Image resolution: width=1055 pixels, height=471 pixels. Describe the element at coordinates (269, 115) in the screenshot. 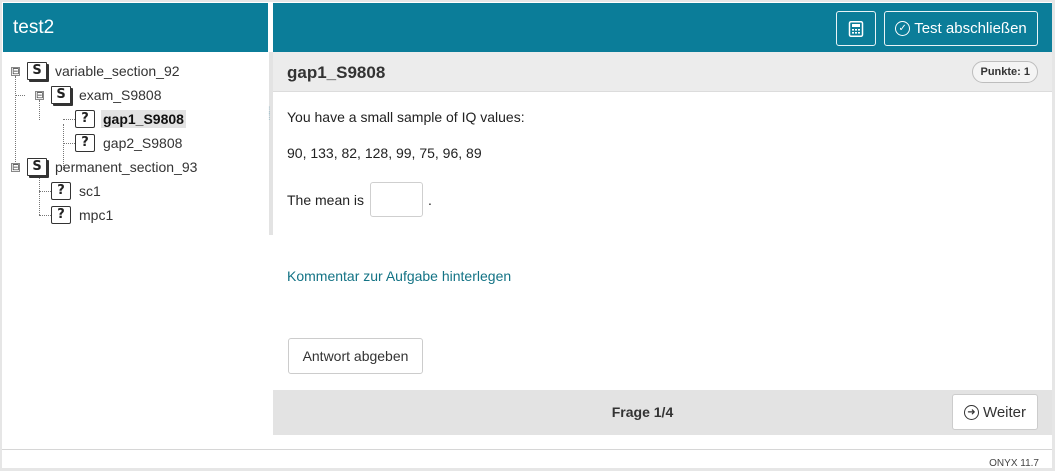

I see `panel-resize-handle: ⁞ ⁞` at that location.